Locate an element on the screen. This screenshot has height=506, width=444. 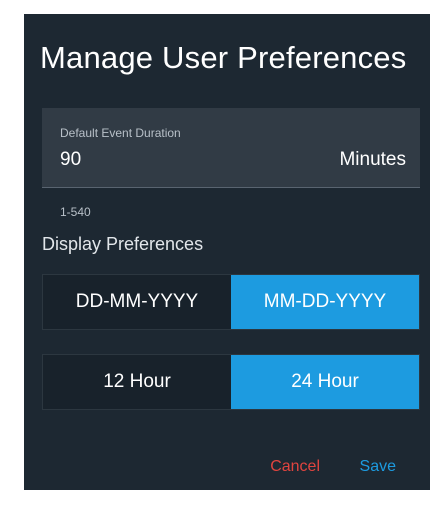
default-event-duration-field: Default Event Duration 90 Minutes is located at coordinates (231, 148).